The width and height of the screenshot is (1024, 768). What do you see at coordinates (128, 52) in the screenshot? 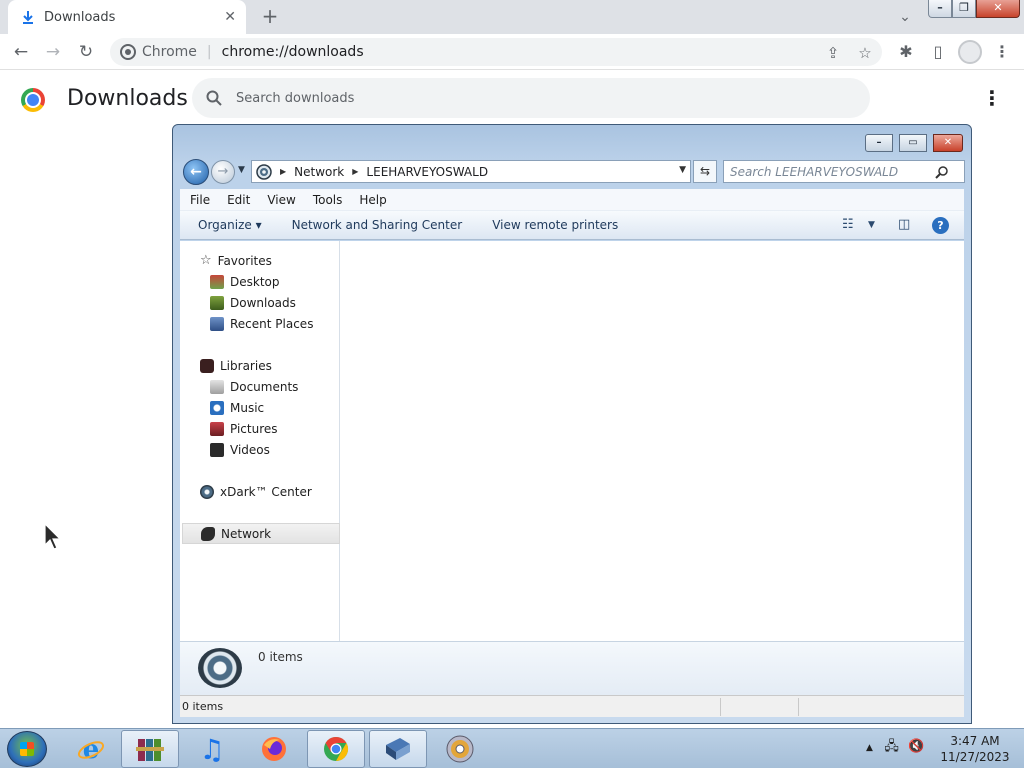
I see `chrome-site-icon` at bounding box center [128, 52].